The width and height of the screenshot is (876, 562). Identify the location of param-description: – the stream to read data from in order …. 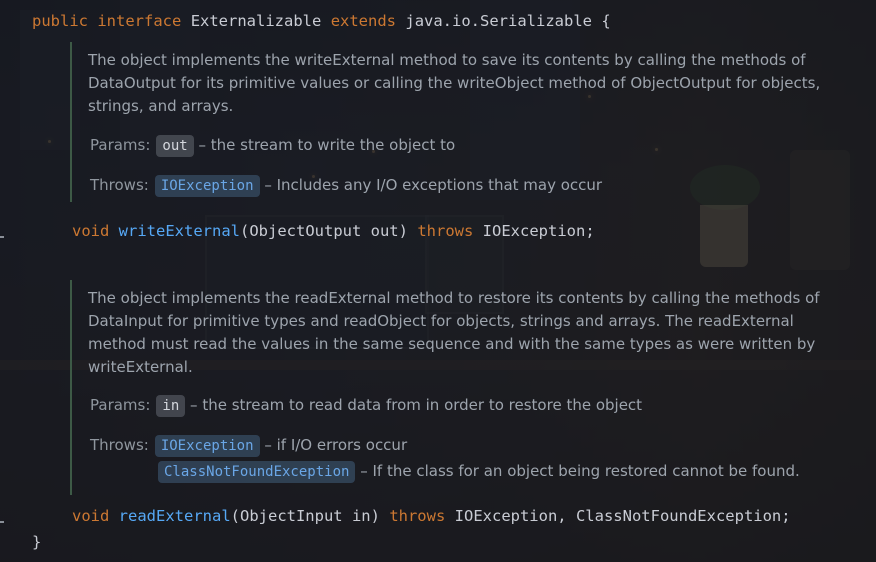
(416, 405).